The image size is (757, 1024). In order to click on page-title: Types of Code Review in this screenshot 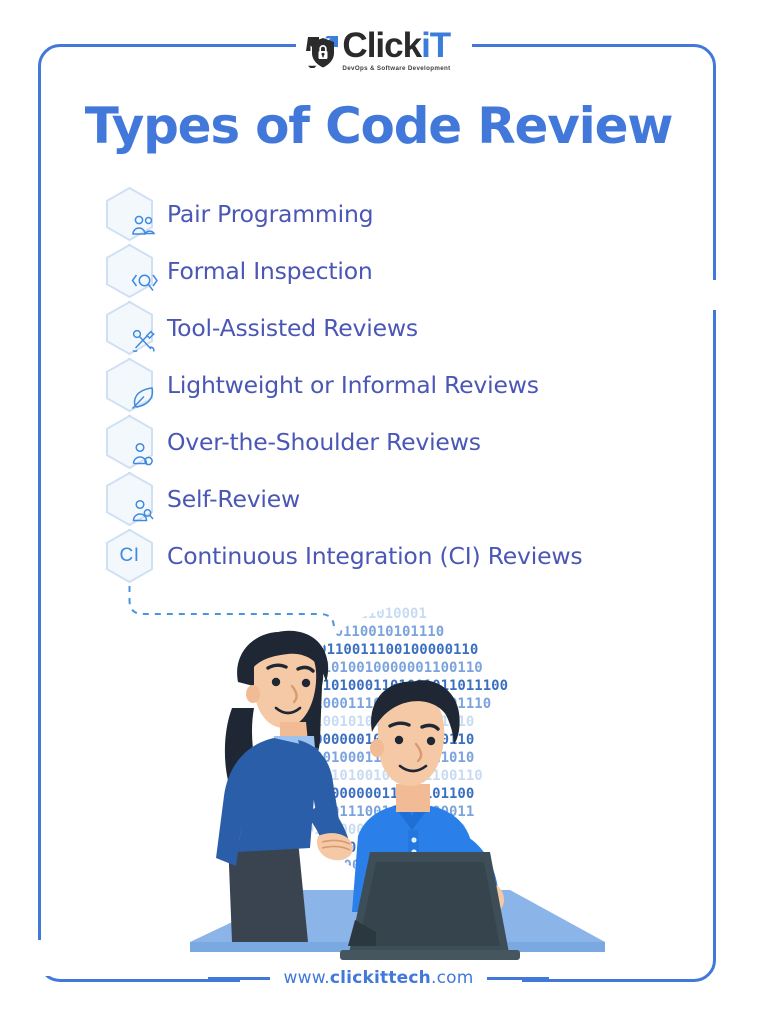, I will do `click(379, 126)`.